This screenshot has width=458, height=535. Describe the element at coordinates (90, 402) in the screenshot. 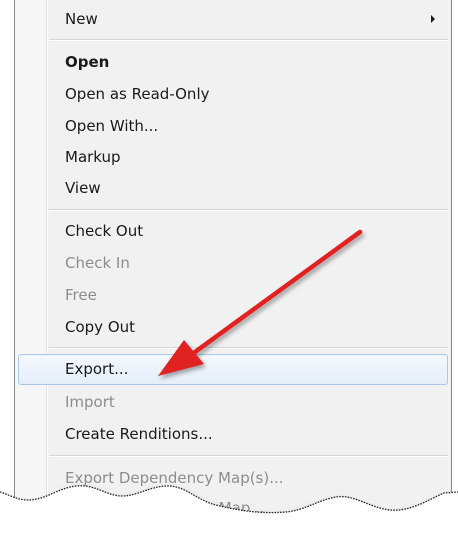

I see `menu-item-label: Import` at that location.